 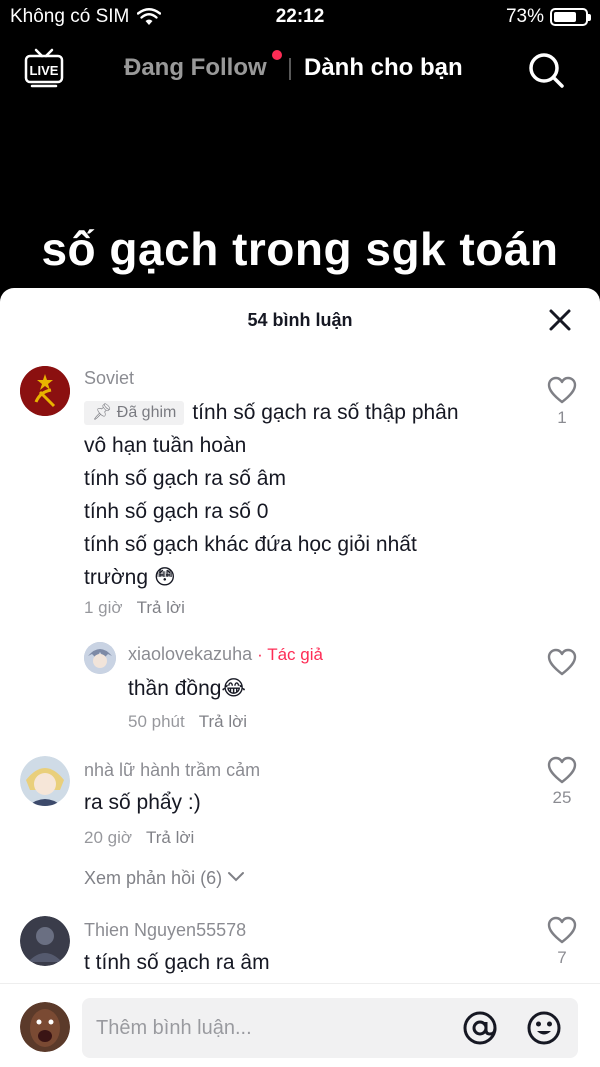 What do you see at coordinates (300, 17) in the screenshot?
I see `status-bar: Không có SIM 22:12 73%` at bounding box center [300, 17].